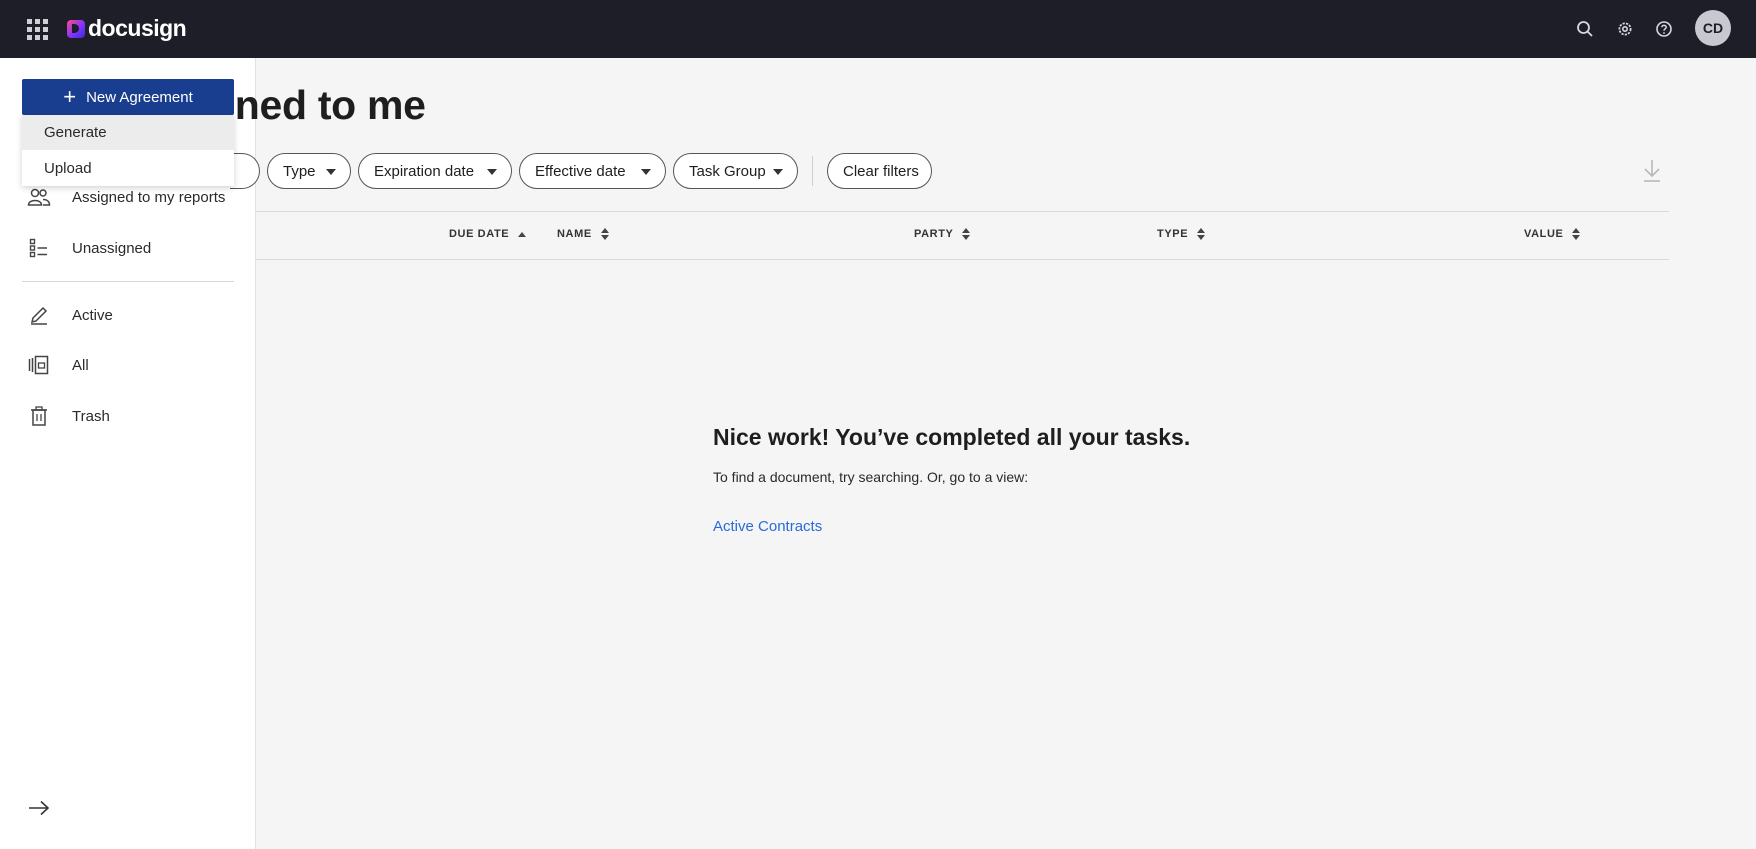 The image size is (1756, 849). I want to click on sidebar-item-unassigned: Unassigned, so click(127, 248).